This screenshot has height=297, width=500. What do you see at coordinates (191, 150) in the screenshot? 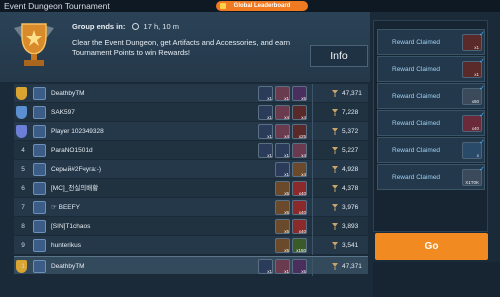
I see `table-row: 4 ParaNO1501d x1 x1 x4 5,227` at bounding box center [191, 150].